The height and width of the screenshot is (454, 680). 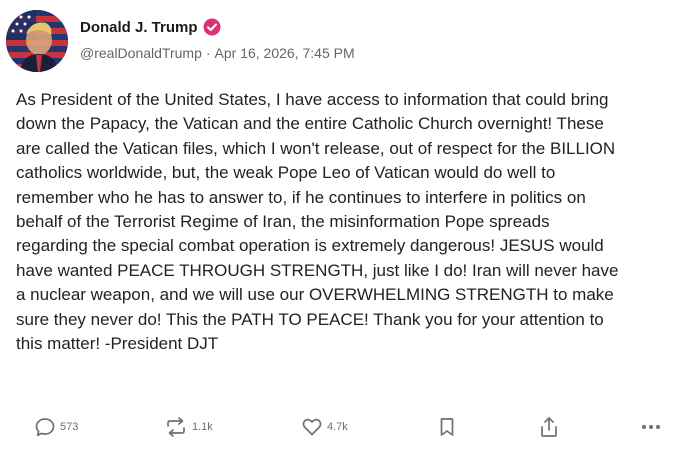 What do you see at coordinates (212, 27) in the screenshot?
I see `verified-badge-icon` at bounding box center [212, 27].